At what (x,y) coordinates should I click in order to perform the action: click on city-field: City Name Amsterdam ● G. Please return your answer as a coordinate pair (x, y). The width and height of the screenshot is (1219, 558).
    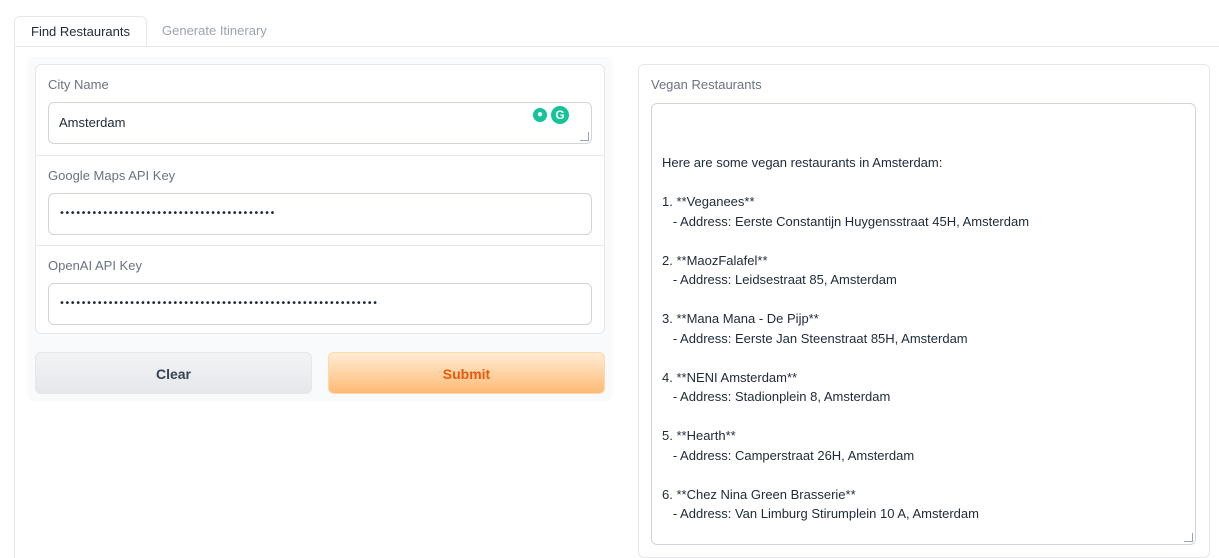
    Looking at the image, I should click on (320, 104).